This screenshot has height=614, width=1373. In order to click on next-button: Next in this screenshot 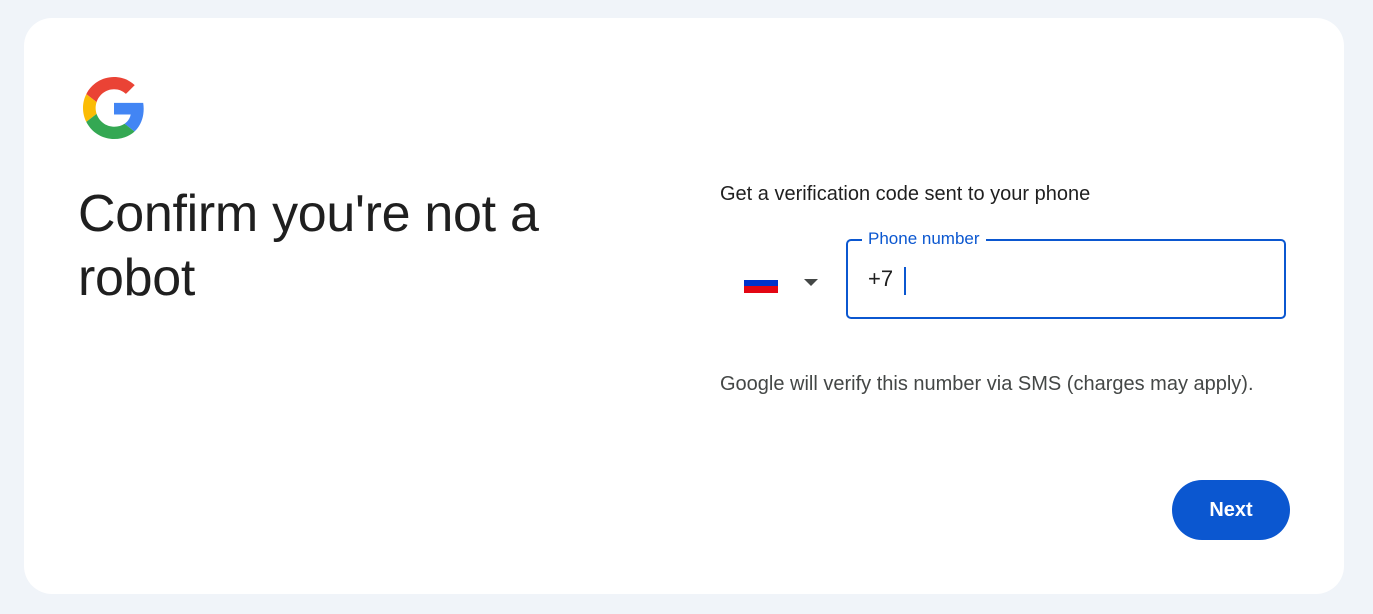, I will do `click(1231, 510)`.